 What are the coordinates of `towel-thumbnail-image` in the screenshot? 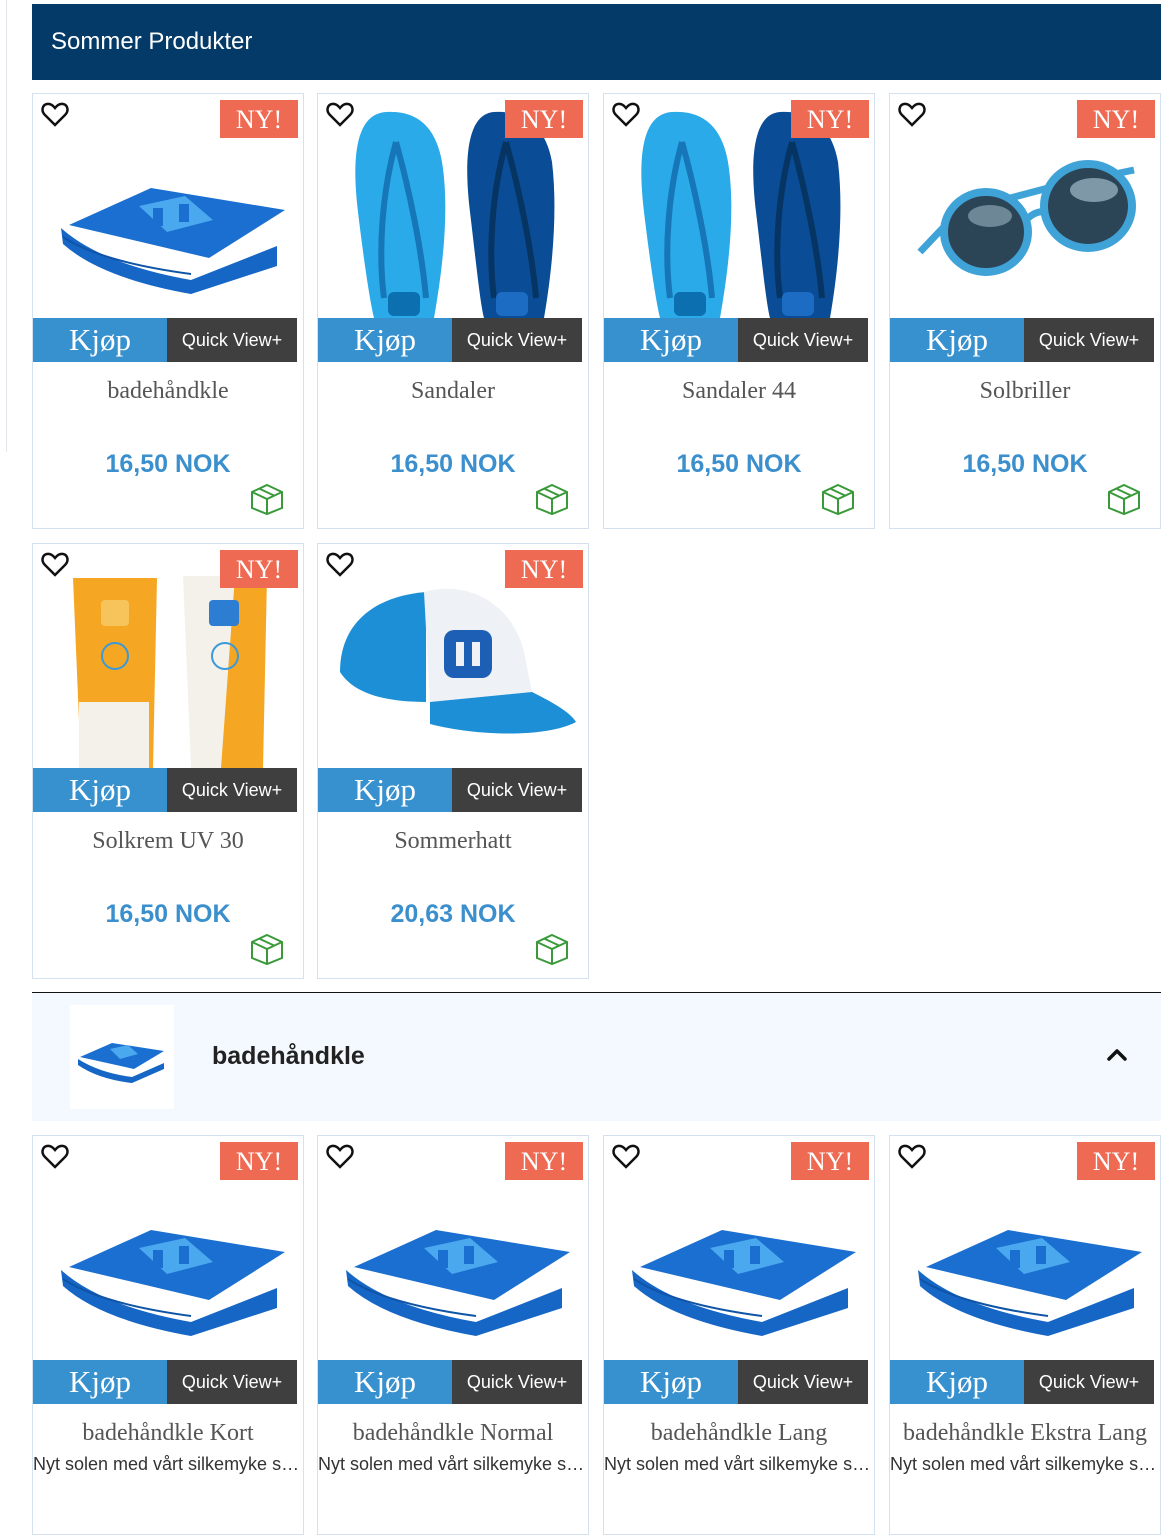 It's located at (121, 1063).